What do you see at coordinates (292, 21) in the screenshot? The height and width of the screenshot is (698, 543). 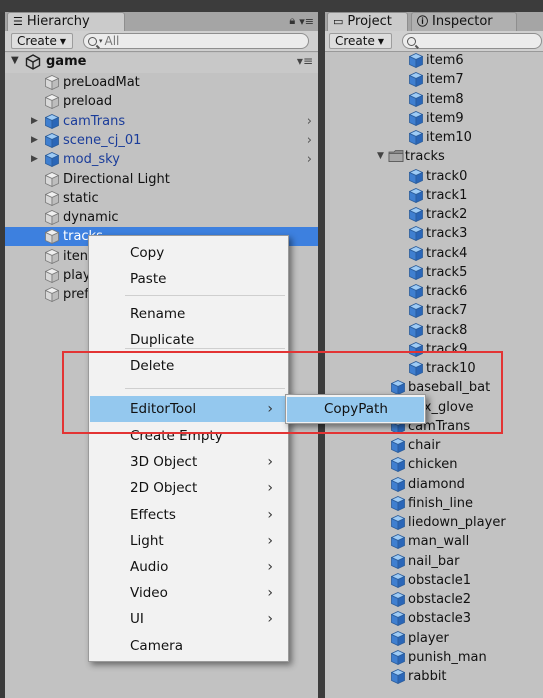 I see `lock-icon: 🔒︎` at bounding box center [292, 21].